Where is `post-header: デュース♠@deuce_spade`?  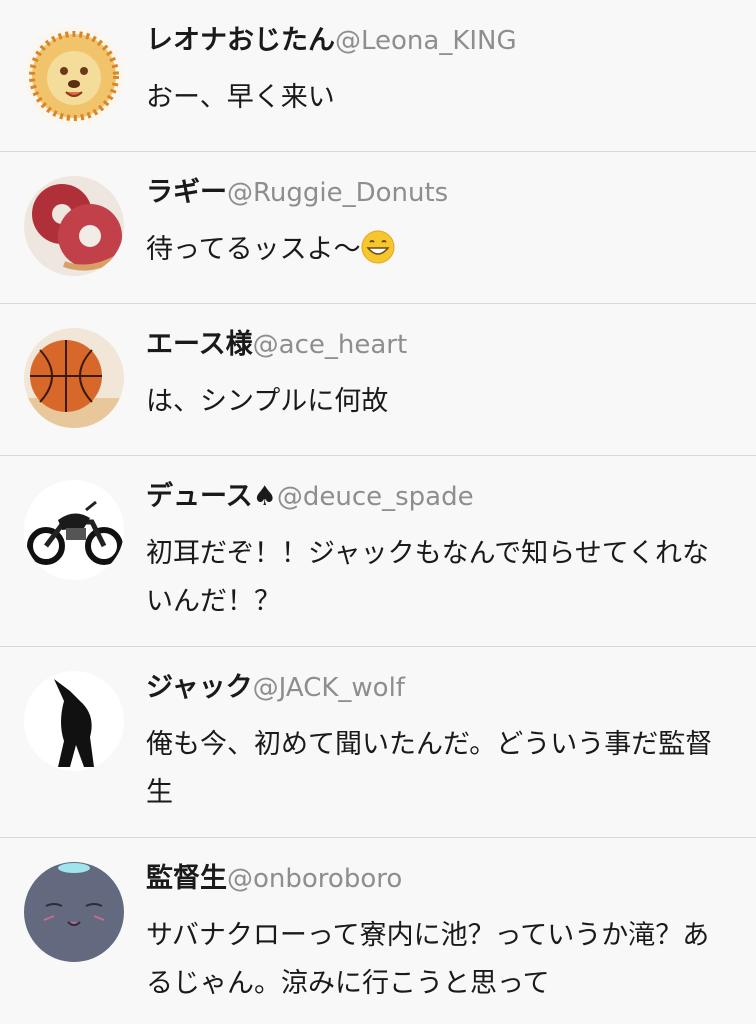
post-header: デュース♠@deuce_spade is located at coordinates (441, 498).